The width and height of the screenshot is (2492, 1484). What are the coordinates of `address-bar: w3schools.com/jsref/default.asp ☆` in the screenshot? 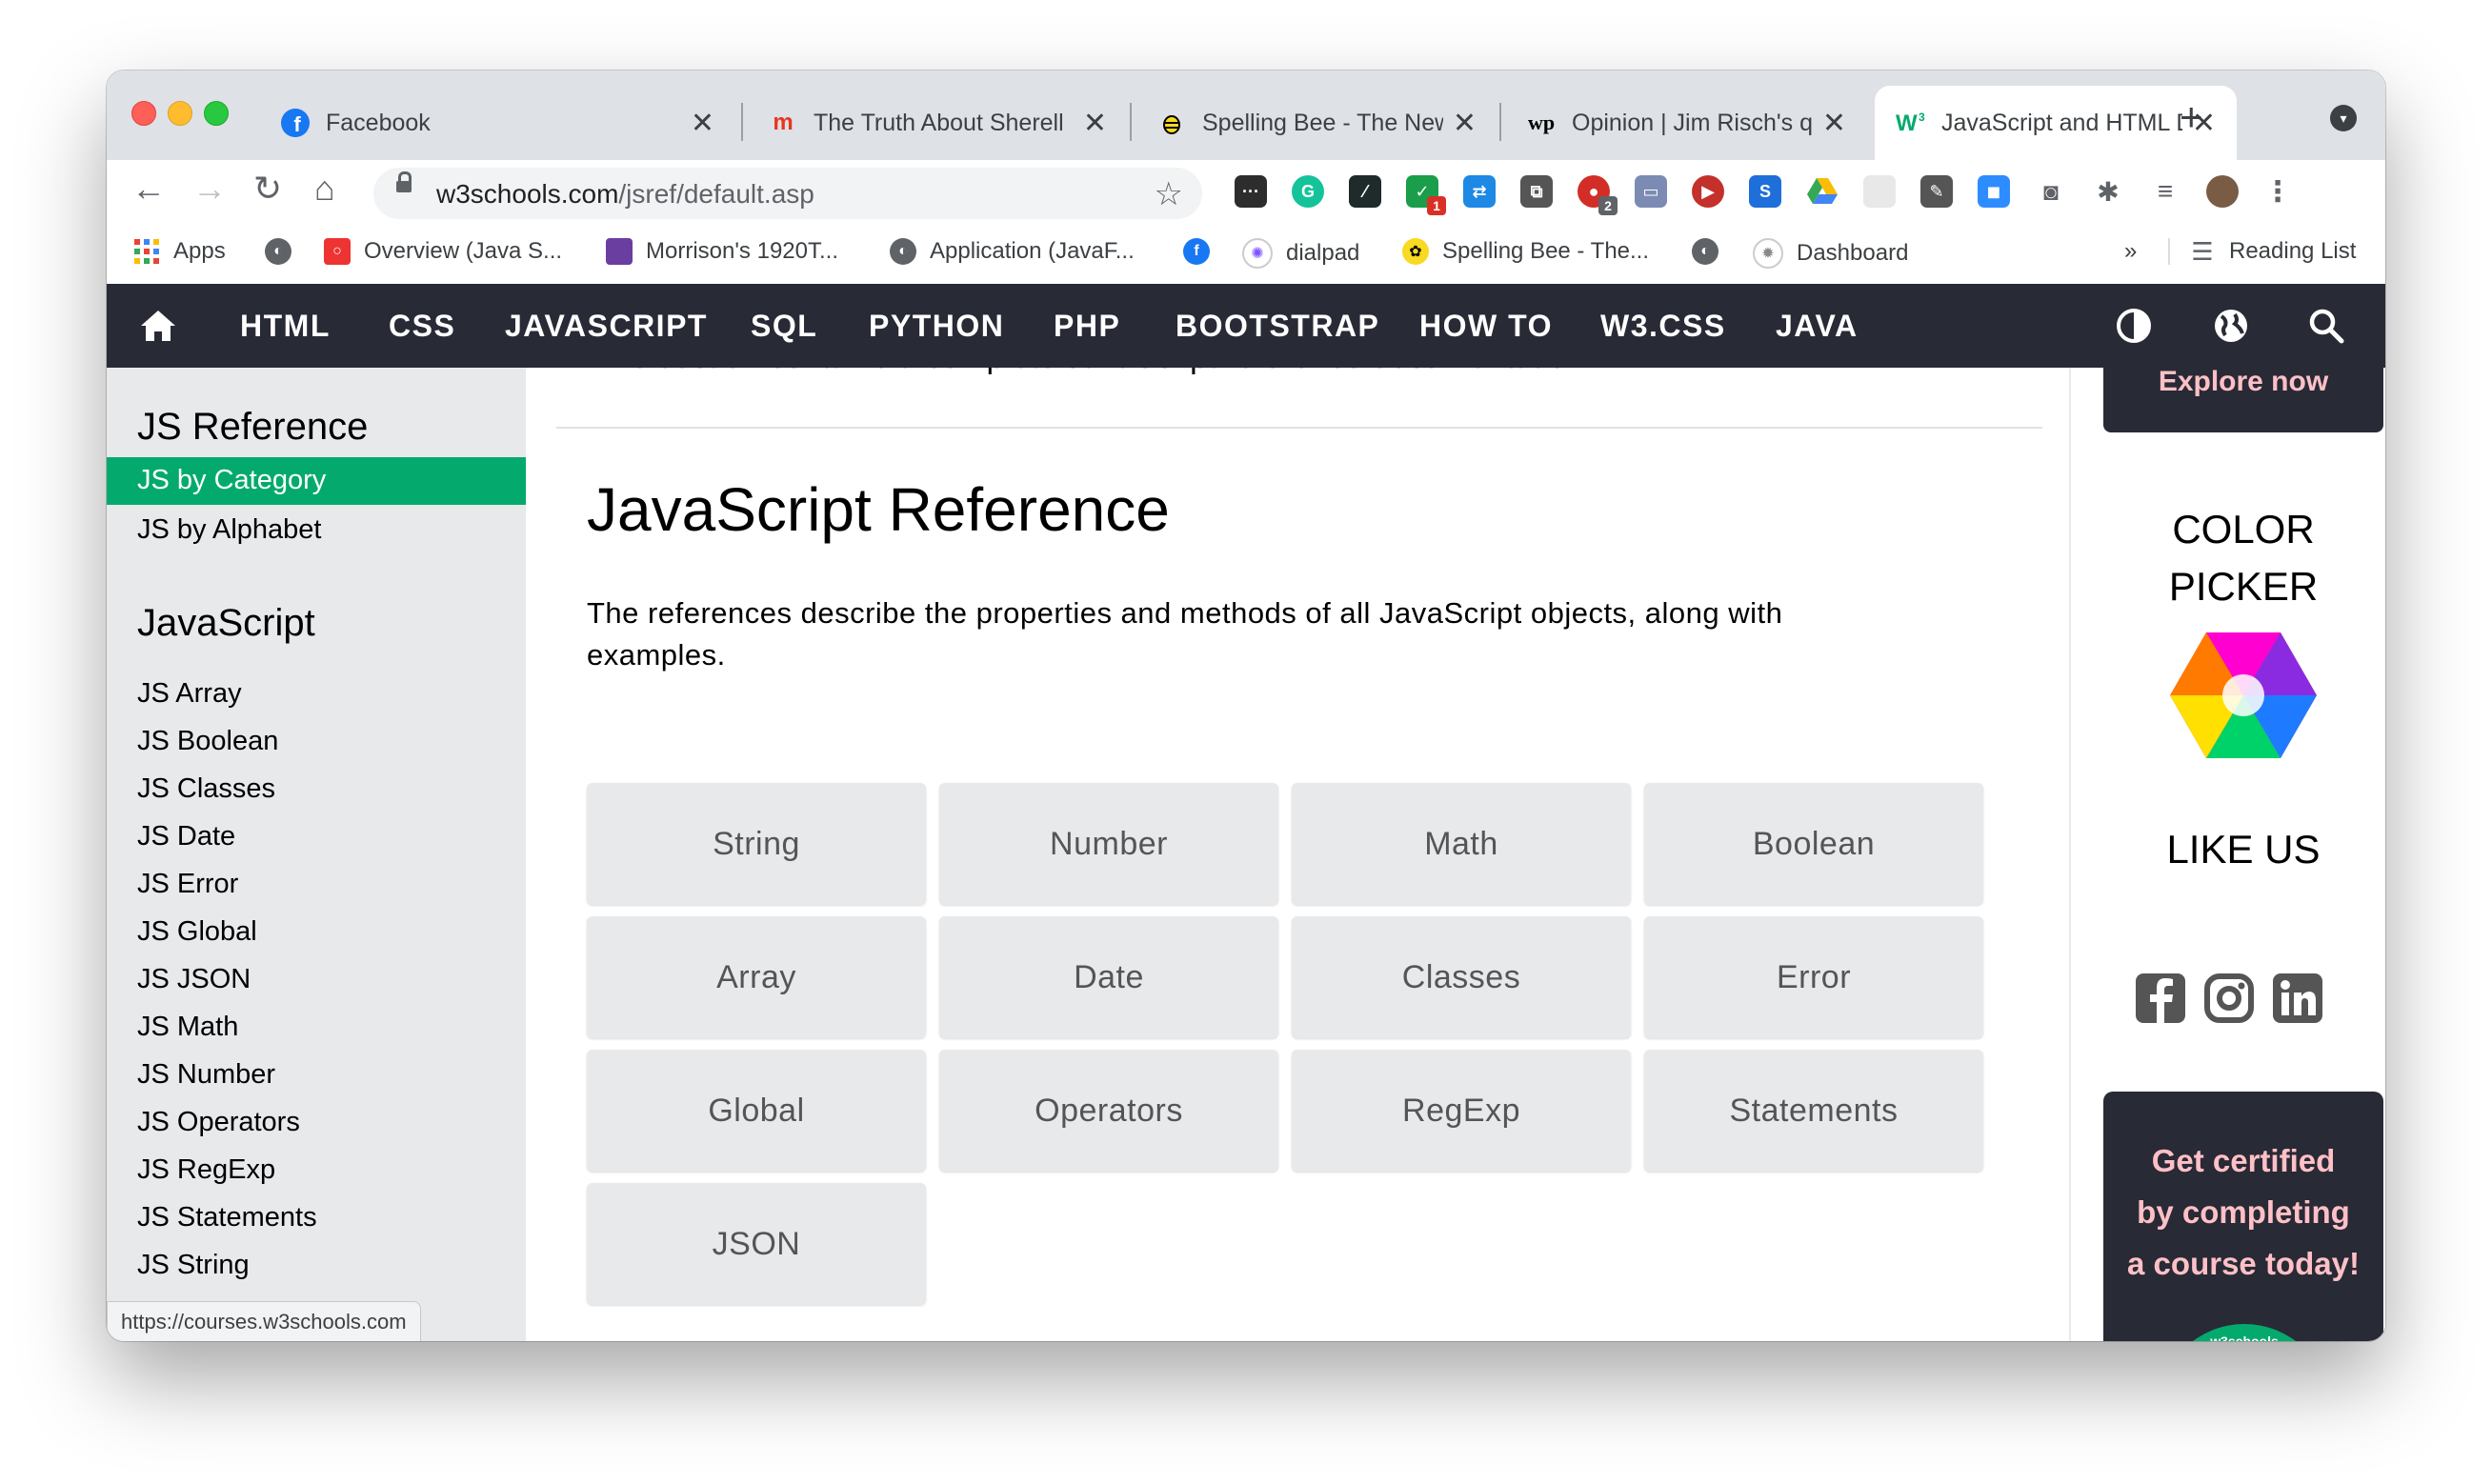 It's located at (787, 193).